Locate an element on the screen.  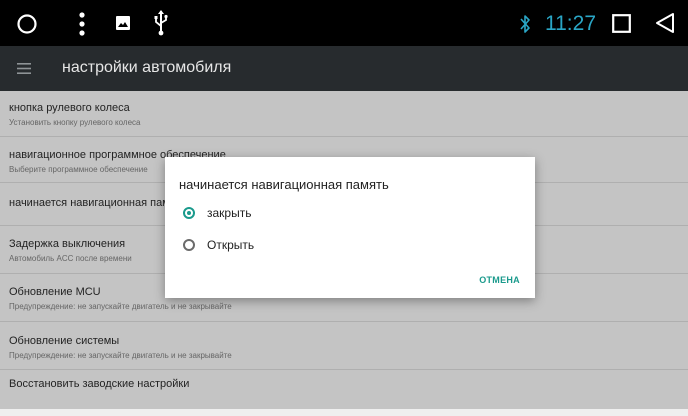
menu-icon is located at coordinates (24, 68).